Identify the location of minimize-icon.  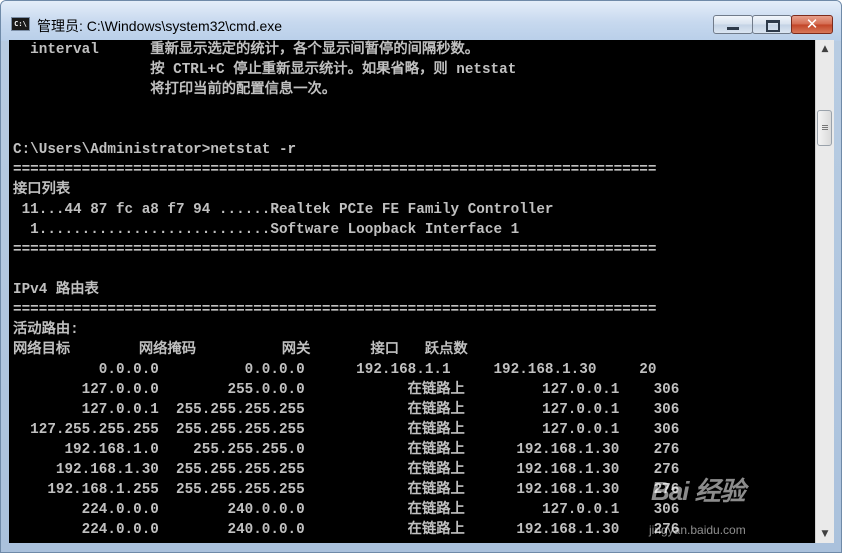
(733, 28).